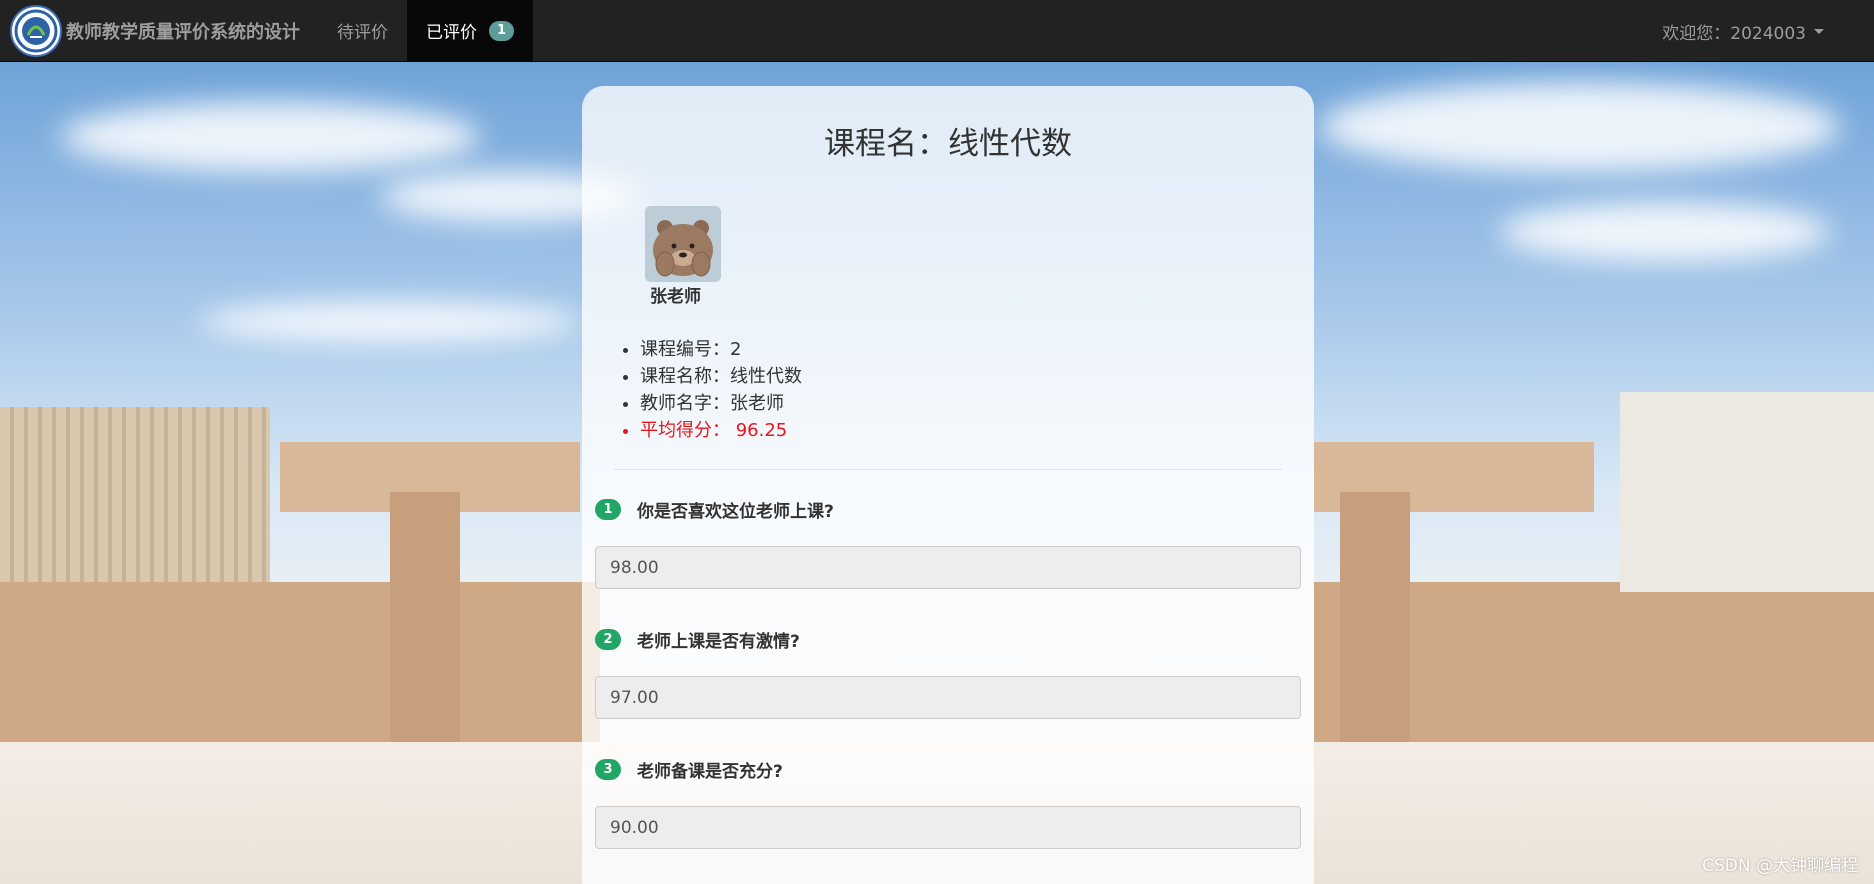 The width and height of the screenshot is (1874, 884). What do you see at coordinates (1780, 866) in the screenshot?
I see `csdn-watermark: CSDN @大钟聊编程` at bounding box center [1780, 866].